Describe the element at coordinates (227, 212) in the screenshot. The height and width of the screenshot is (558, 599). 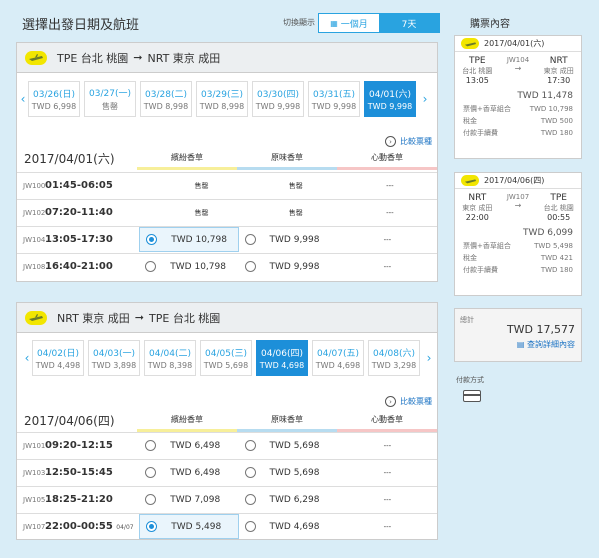
I see `flight-row: JW102 07:20-11:40 售罄 售罄 ---` at that location.